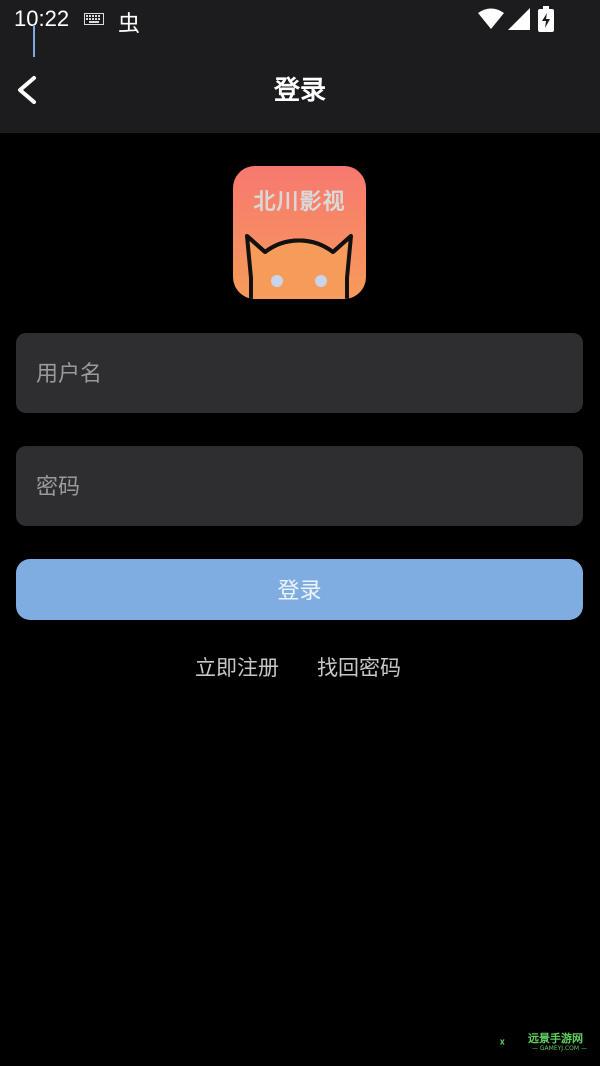  I want to click on watermark-text: 远景手游网, so click(555, 1038).